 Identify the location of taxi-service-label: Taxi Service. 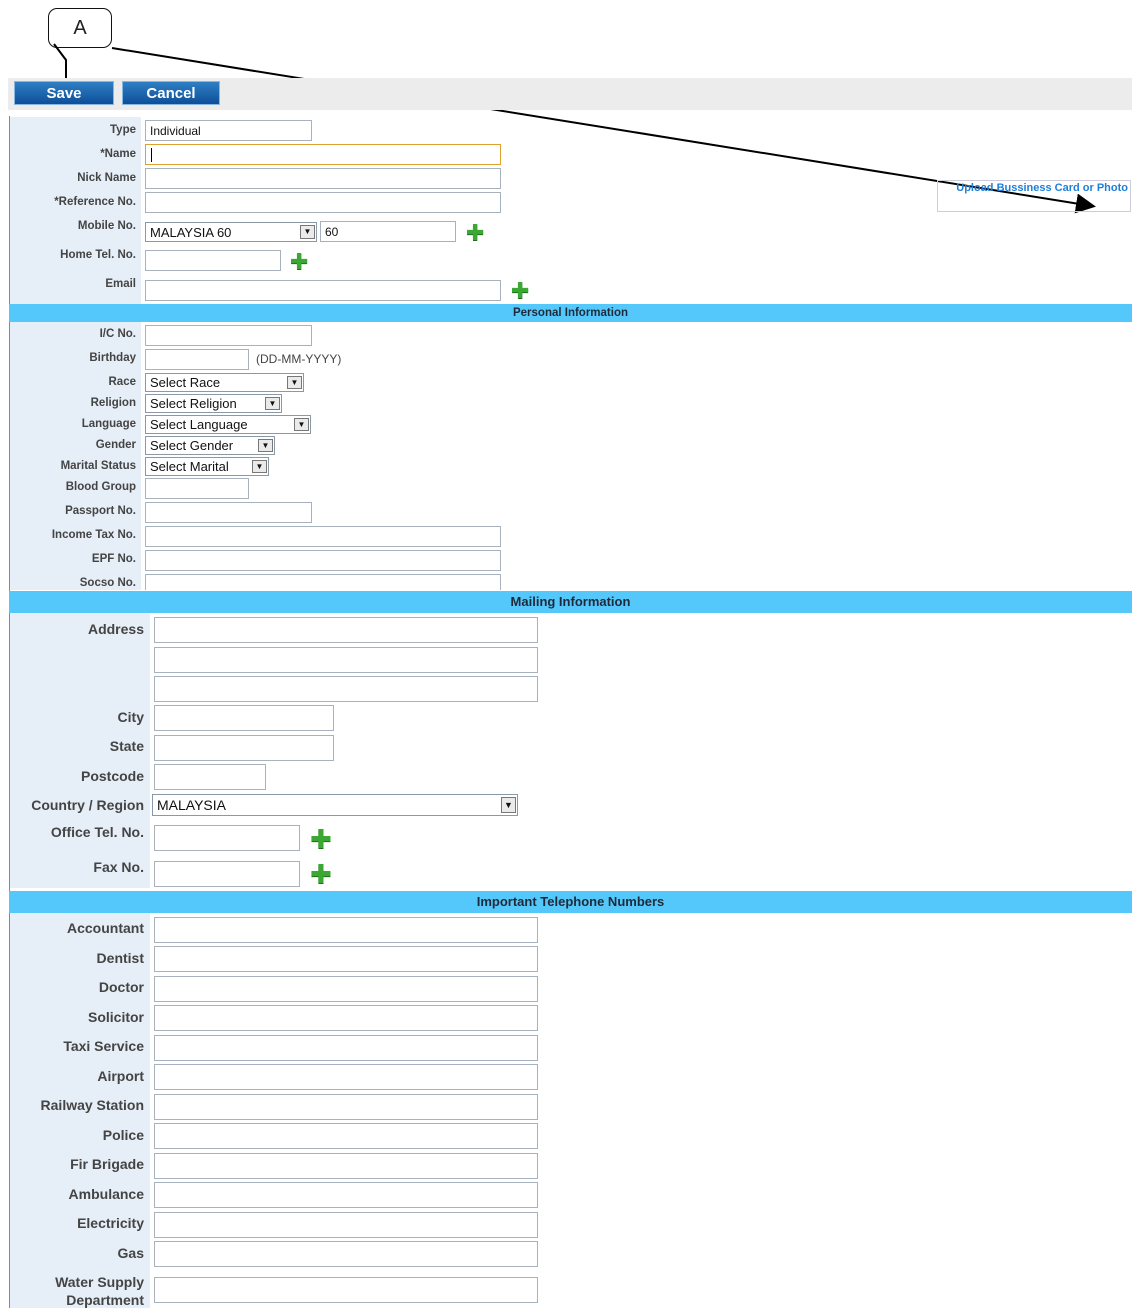
(103, 1046).